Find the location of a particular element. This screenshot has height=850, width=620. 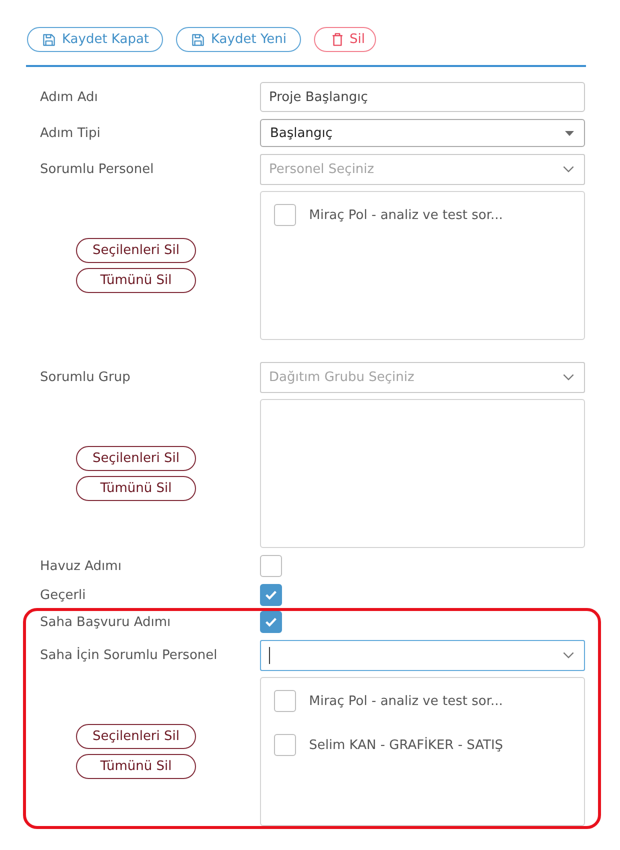

field-label: Adım Tipi is located at coordinates (70, 133).